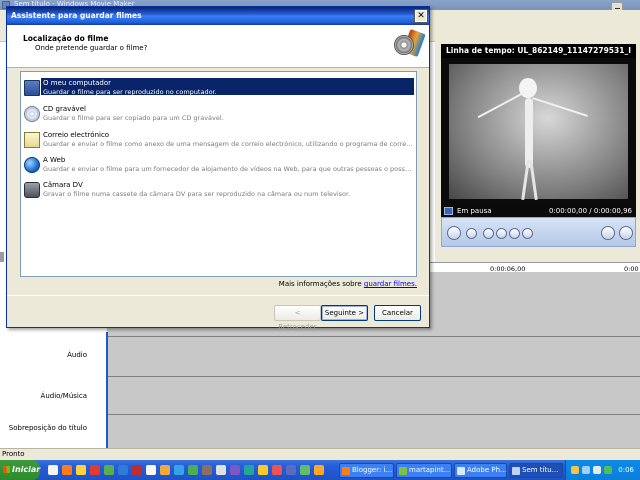 This screenshot has height=480, width=640. What do you see at coordinates (608, 470) in the screenshot?
I see `messenger-status-icon` at bounding box center [608, 470].